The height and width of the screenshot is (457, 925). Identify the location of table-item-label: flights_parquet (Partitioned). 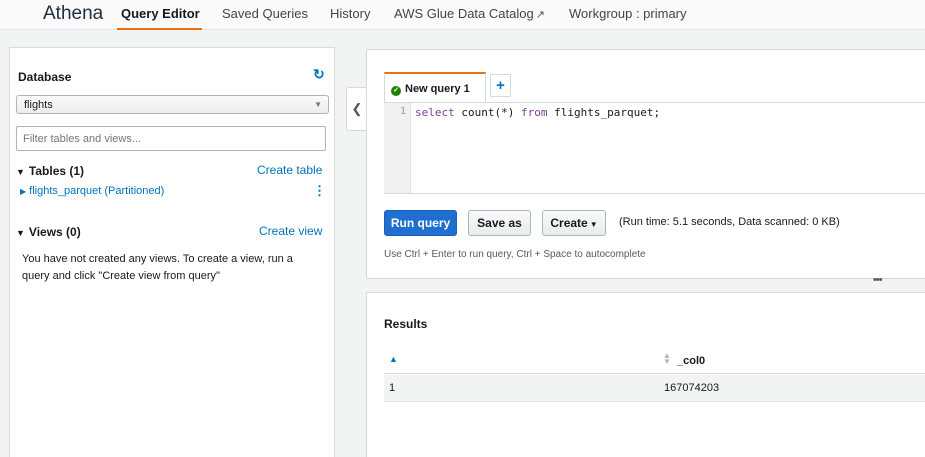
(97, 191).